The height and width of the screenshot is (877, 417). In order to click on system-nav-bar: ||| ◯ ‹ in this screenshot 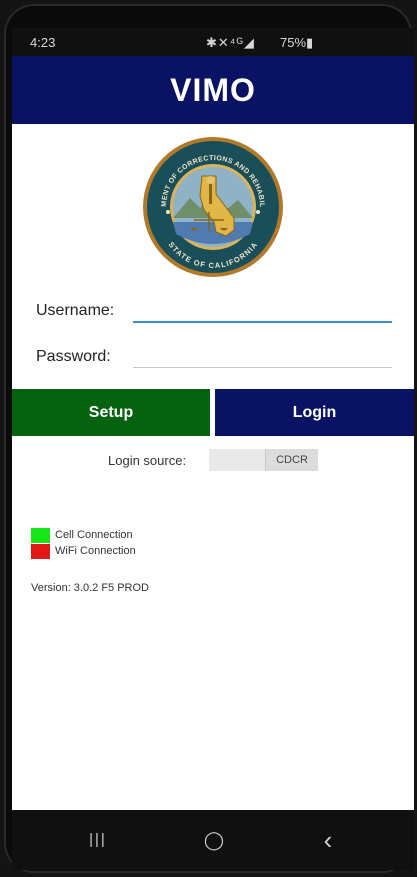, I will do `click(213, 840)`.